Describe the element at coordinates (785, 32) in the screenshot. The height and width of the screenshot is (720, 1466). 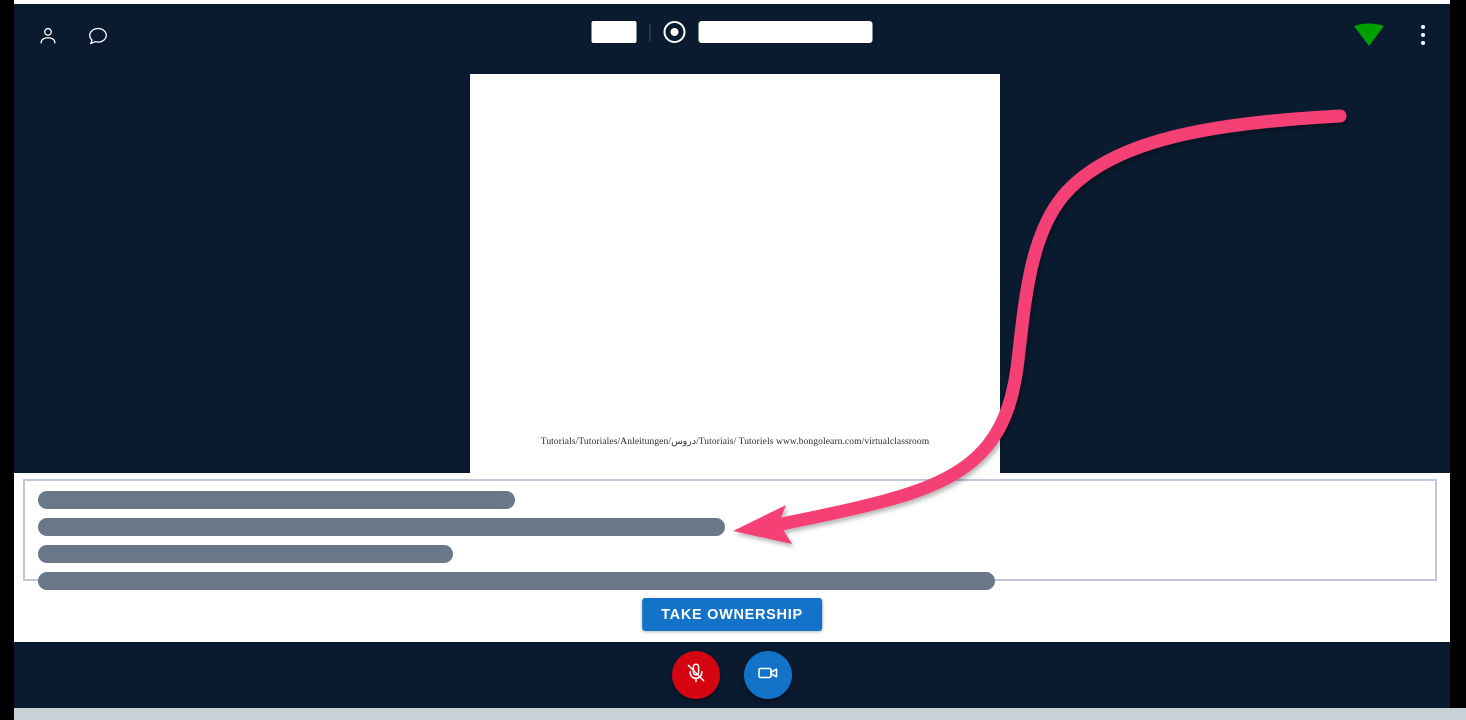
I see `session-subtitle-redacted` at that location.